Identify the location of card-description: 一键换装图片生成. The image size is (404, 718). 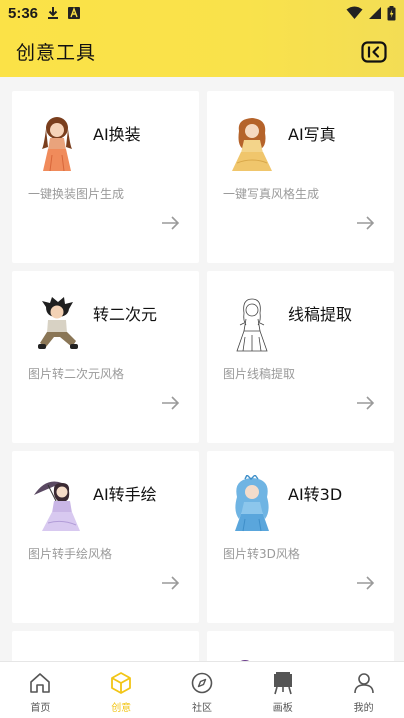
(76, 194).